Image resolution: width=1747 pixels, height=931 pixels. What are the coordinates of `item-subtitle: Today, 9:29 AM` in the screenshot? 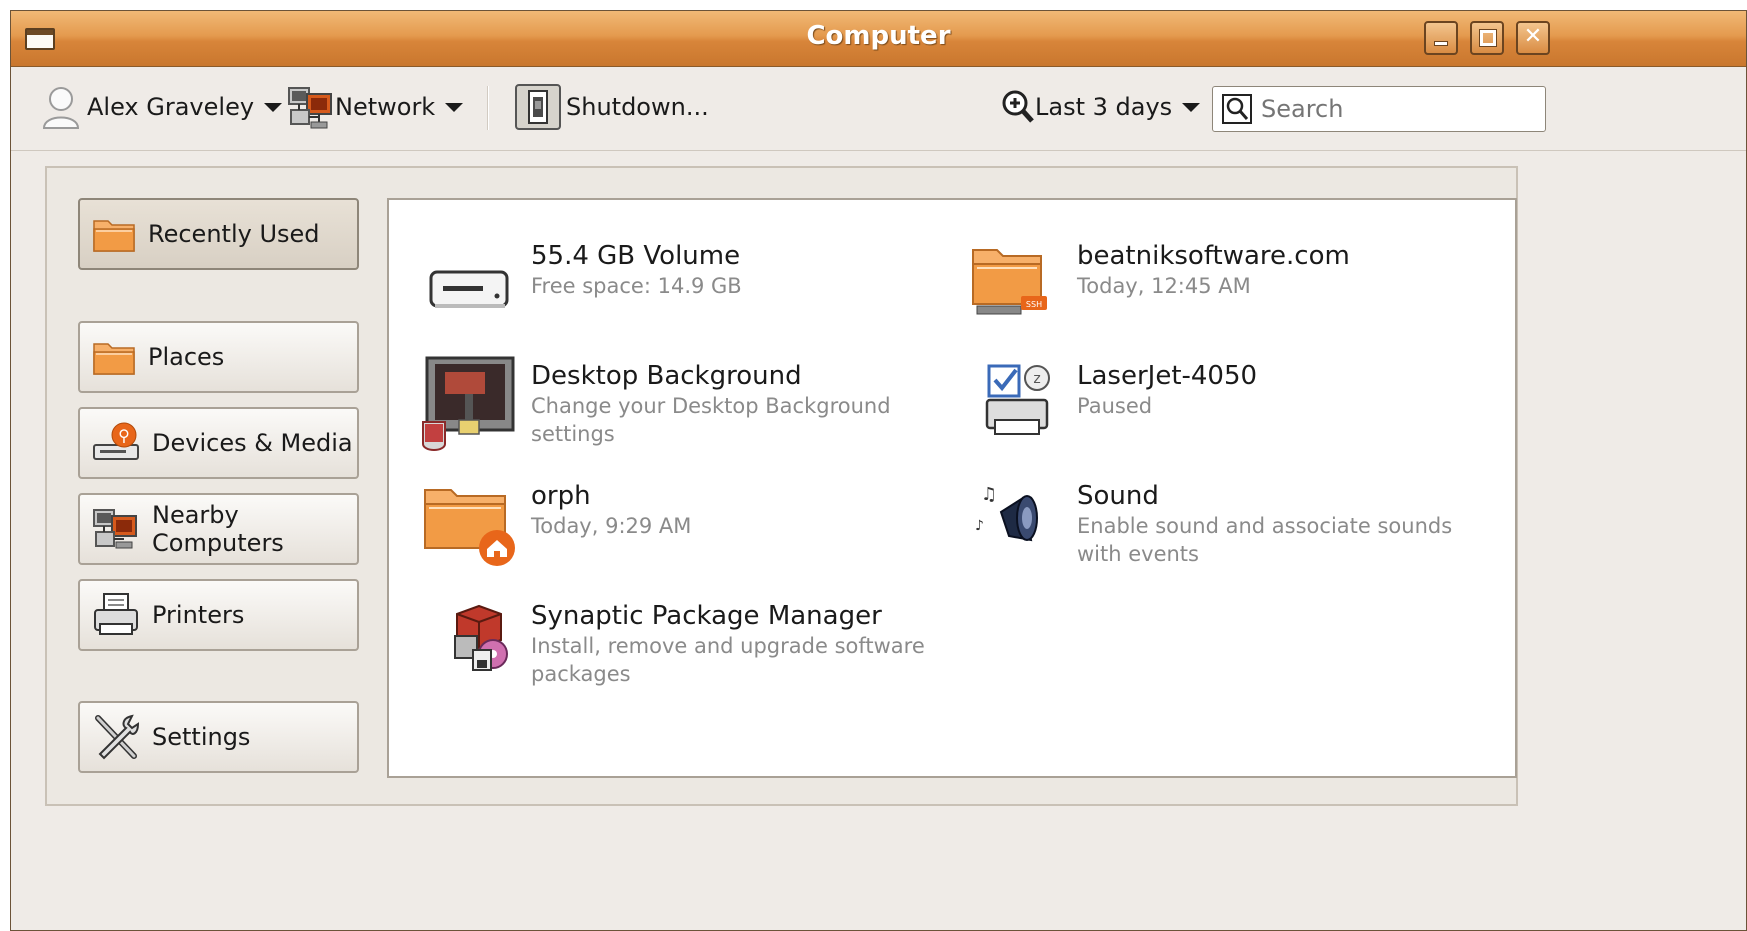 It's located at (611, 526).